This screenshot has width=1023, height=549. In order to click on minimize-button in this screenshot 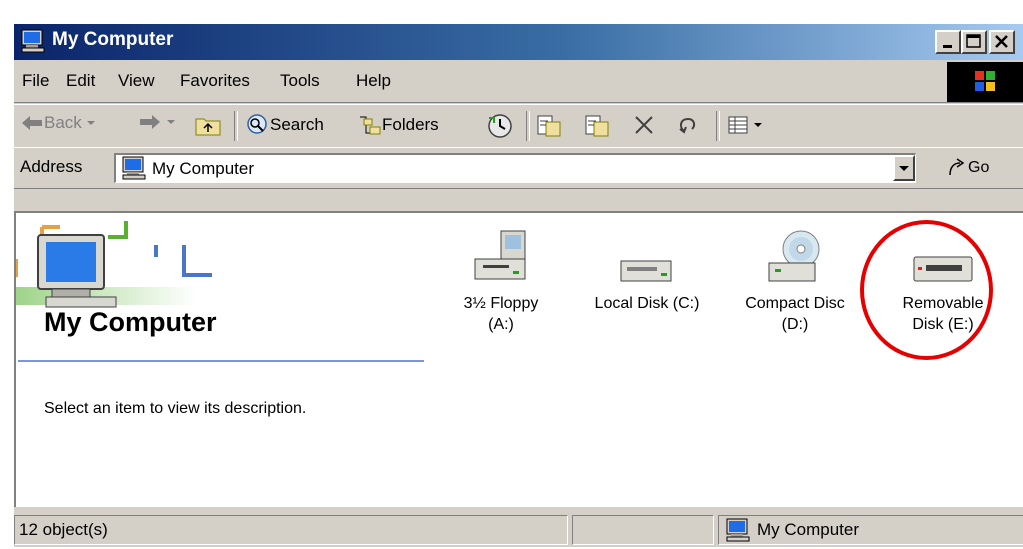, I will do `click(948, 42)`.